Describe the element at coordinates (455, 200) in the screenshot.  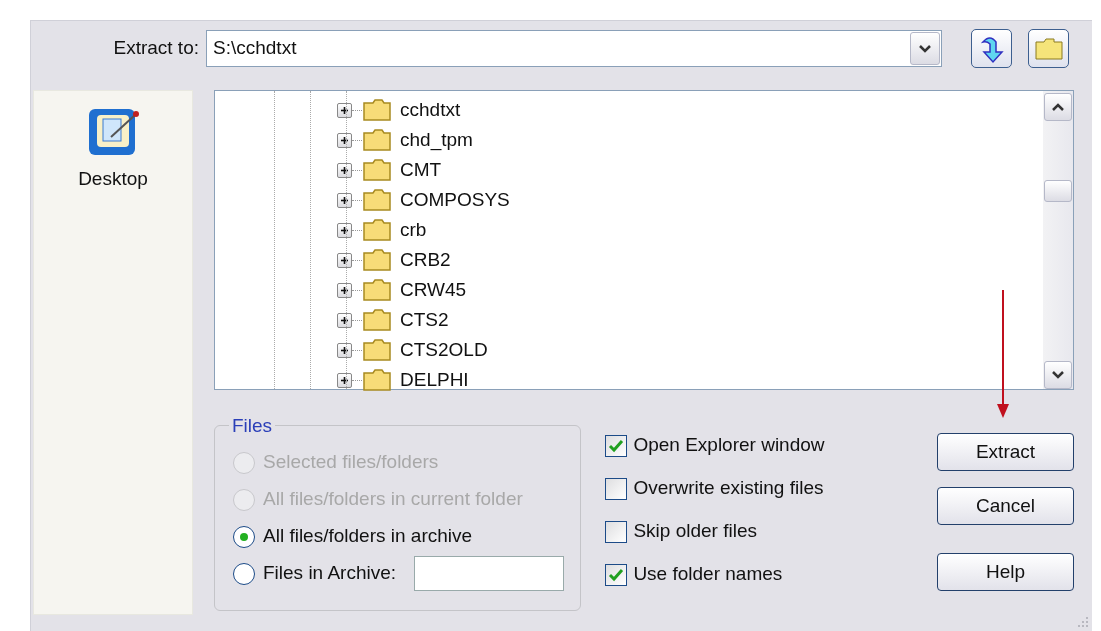
I see `folder-name: COMPOSYS` at that location.